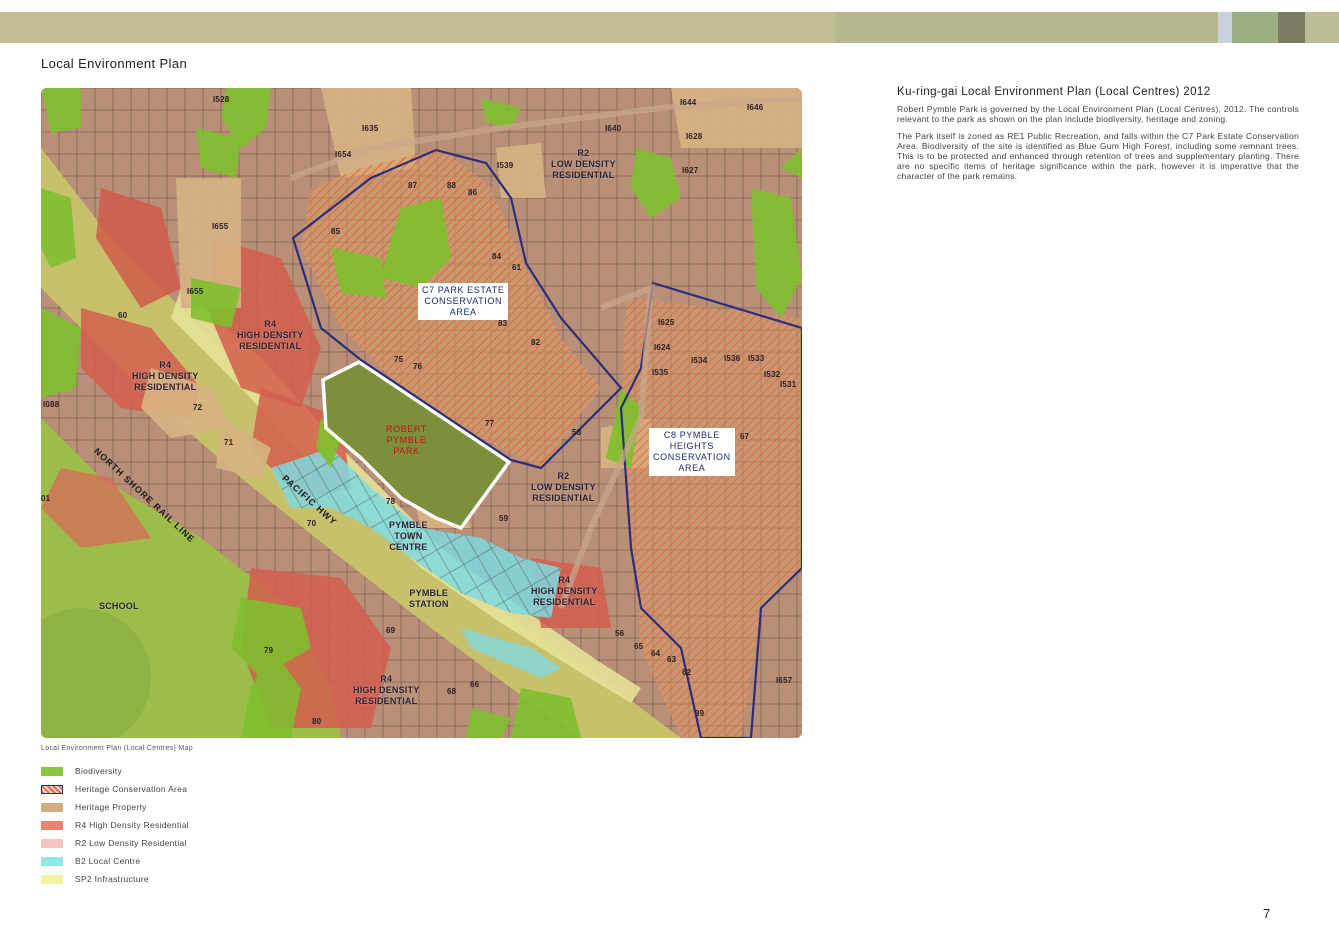 The width and height of the screenshot is (1339, 947). I want to click on lot-number: 66, so click(475, 684).